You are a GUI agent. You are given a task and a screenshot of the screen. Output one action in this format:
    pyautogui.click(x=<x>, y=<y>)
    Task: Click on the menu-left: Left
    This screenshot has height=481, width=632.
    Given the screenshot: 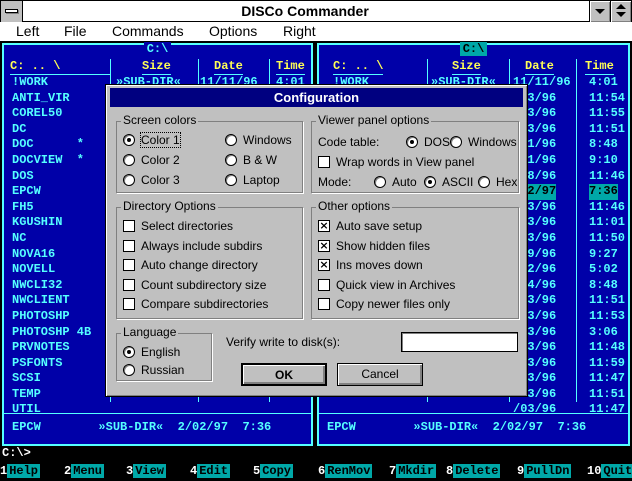 What is the action you would take?
    pyautogui.click(x=27, y=31)
    